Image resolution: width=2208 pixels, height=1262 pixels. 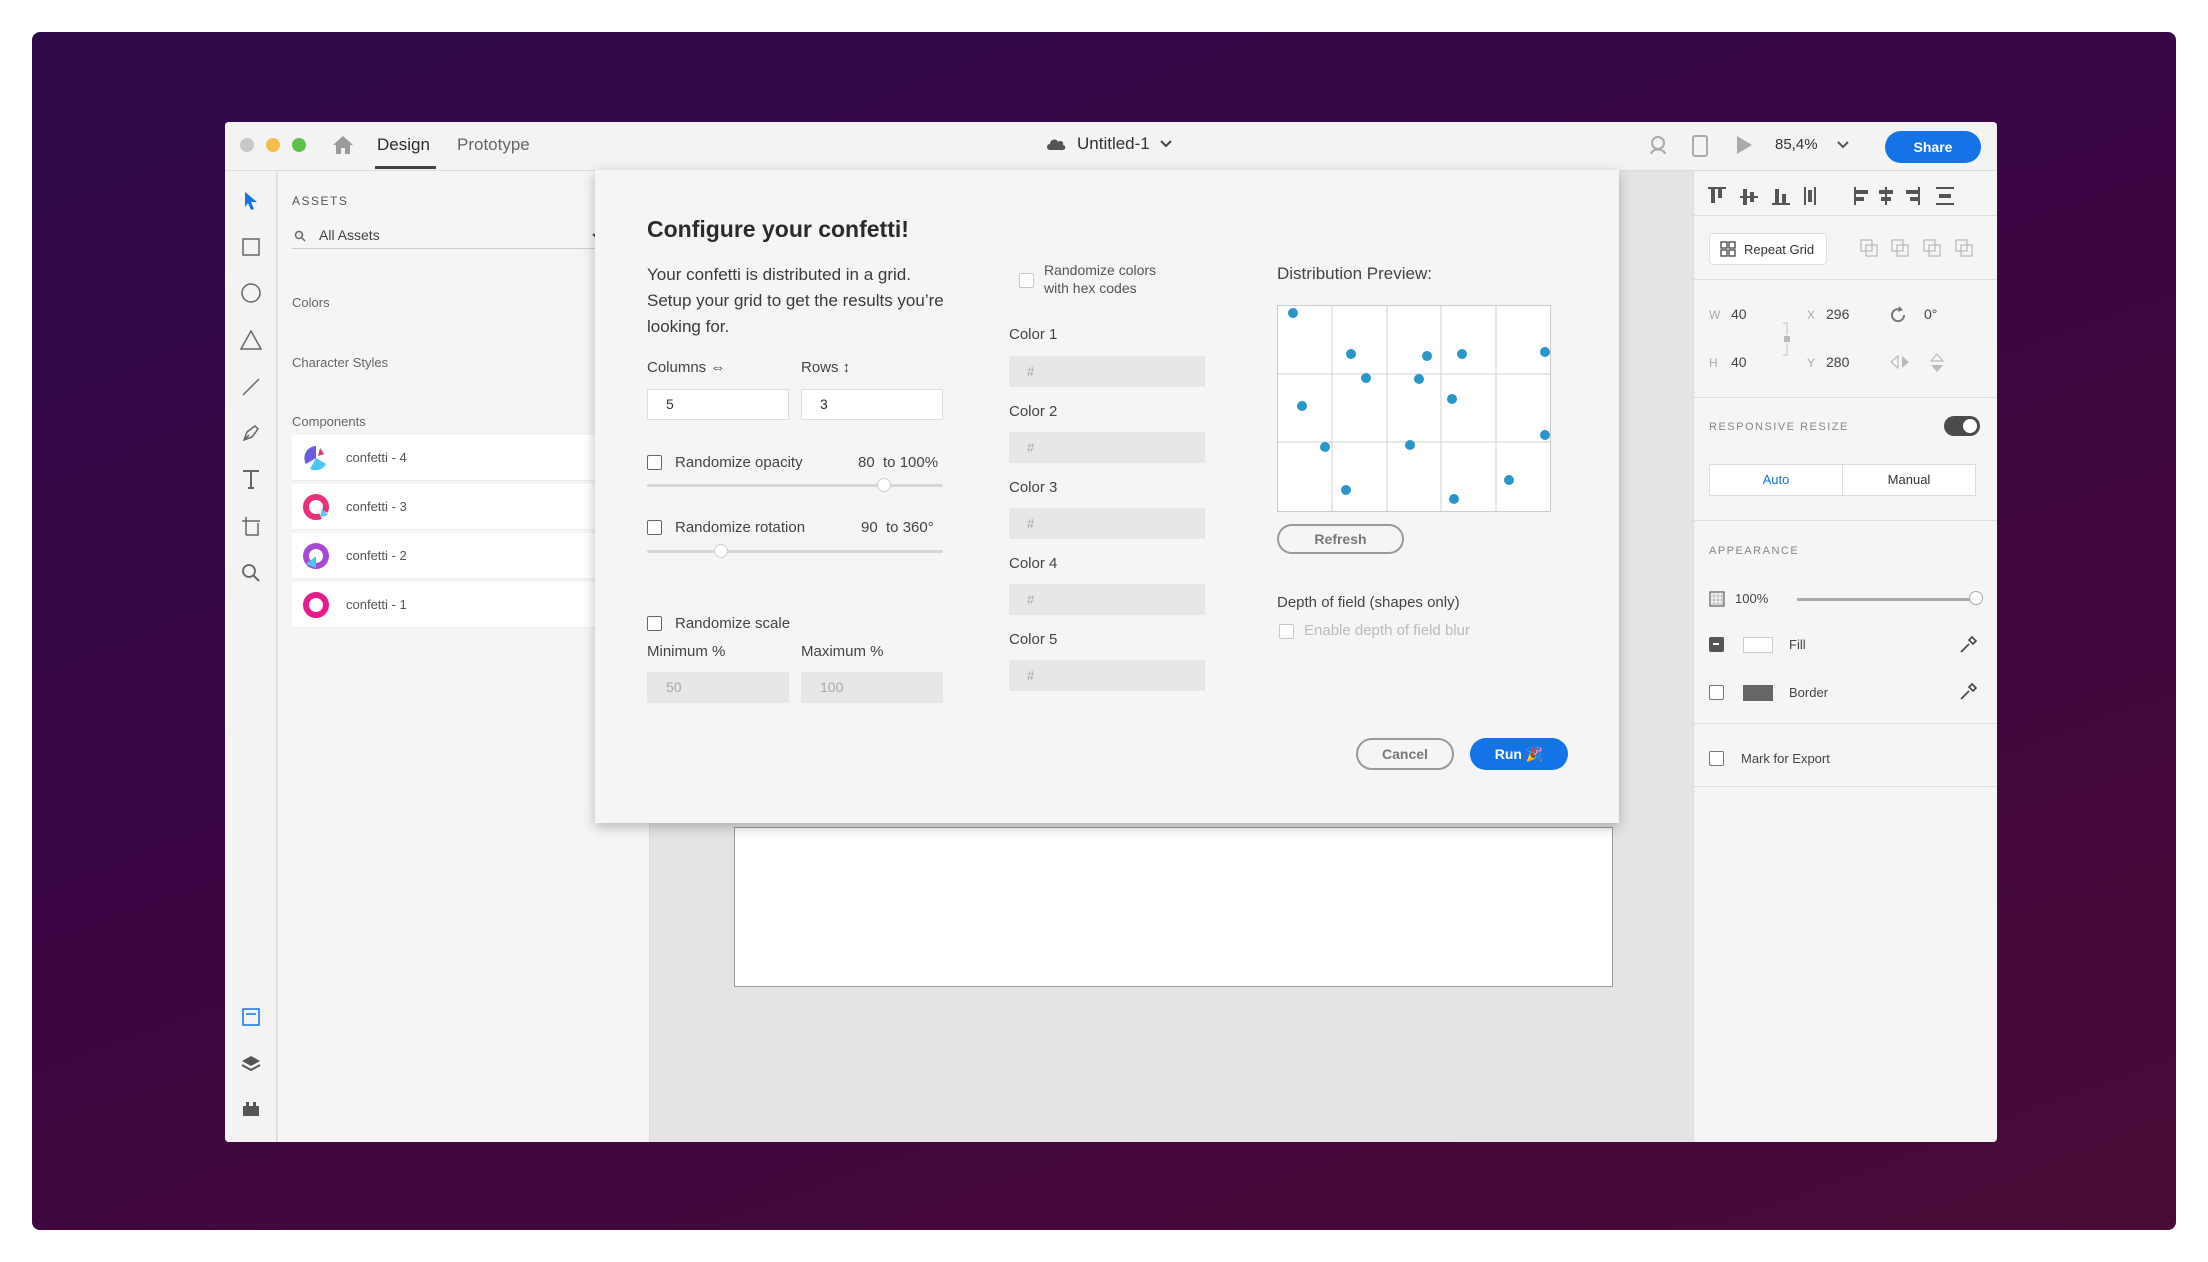 I want to click on text-icon, so click(x=251, y=479).